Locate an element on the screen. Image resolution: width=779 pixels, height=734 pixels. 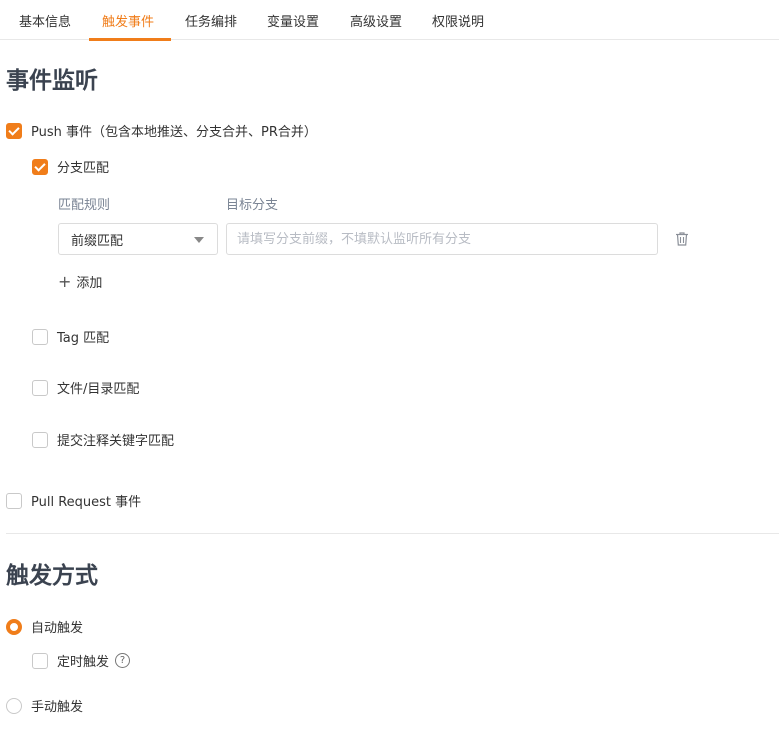
push-event-checkbox-row: Push 事件（包含本地推送、分支合并、PR合并） is located at coordinates (161, 130).